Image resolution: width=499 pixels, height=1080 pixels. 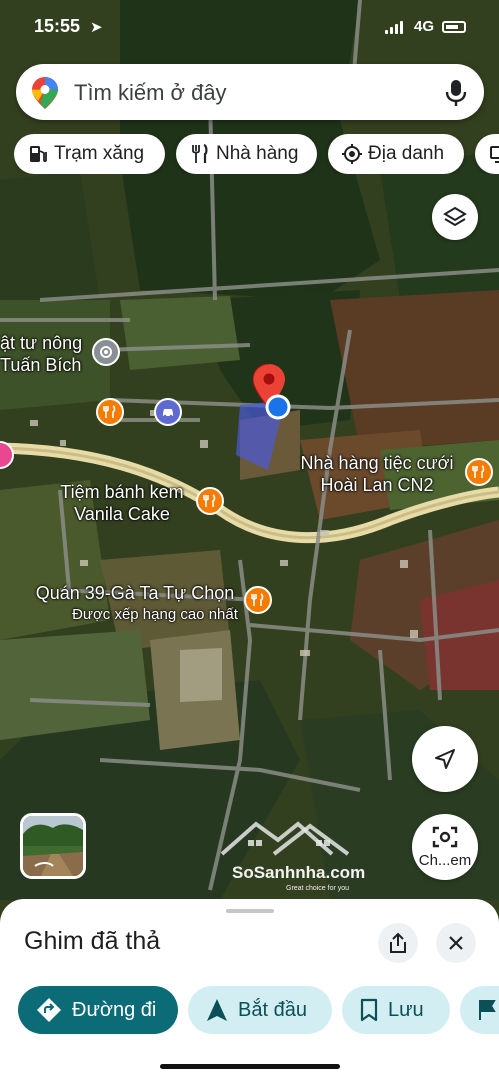 What do you see at coordinates (352, 154) in the screenshot?
I see `landmark-icon` at bounding box center [352, 154].